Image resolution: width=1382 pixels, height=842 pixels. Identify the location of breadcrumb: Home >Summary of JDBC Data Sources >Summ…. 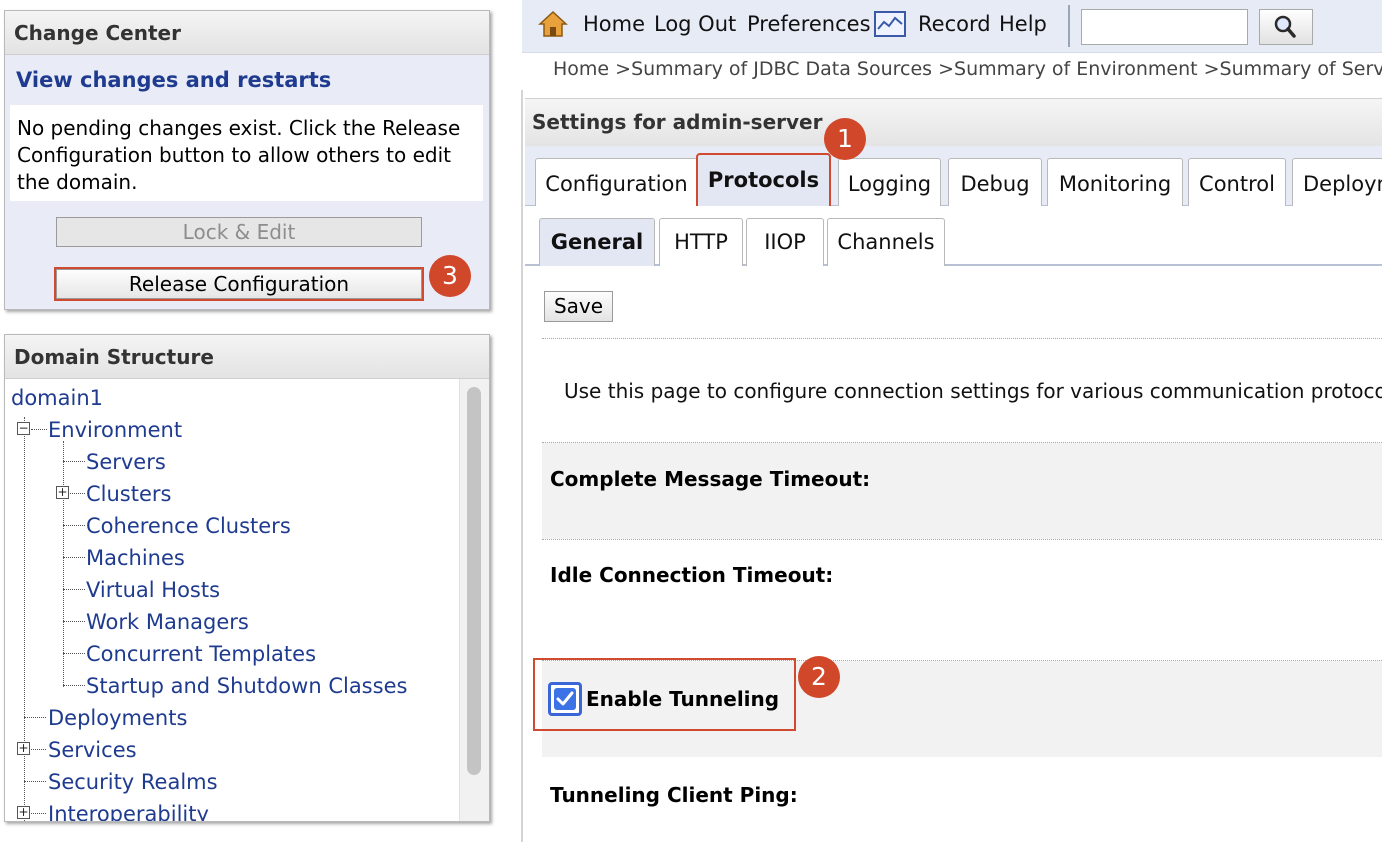
(967, 69).